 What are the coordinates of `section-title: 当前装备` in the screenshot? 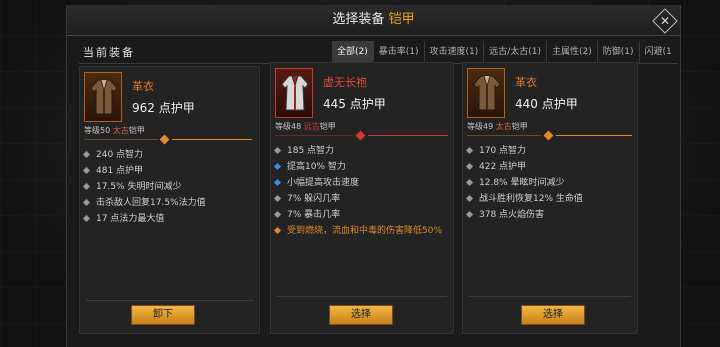 It's located at (109, 52).